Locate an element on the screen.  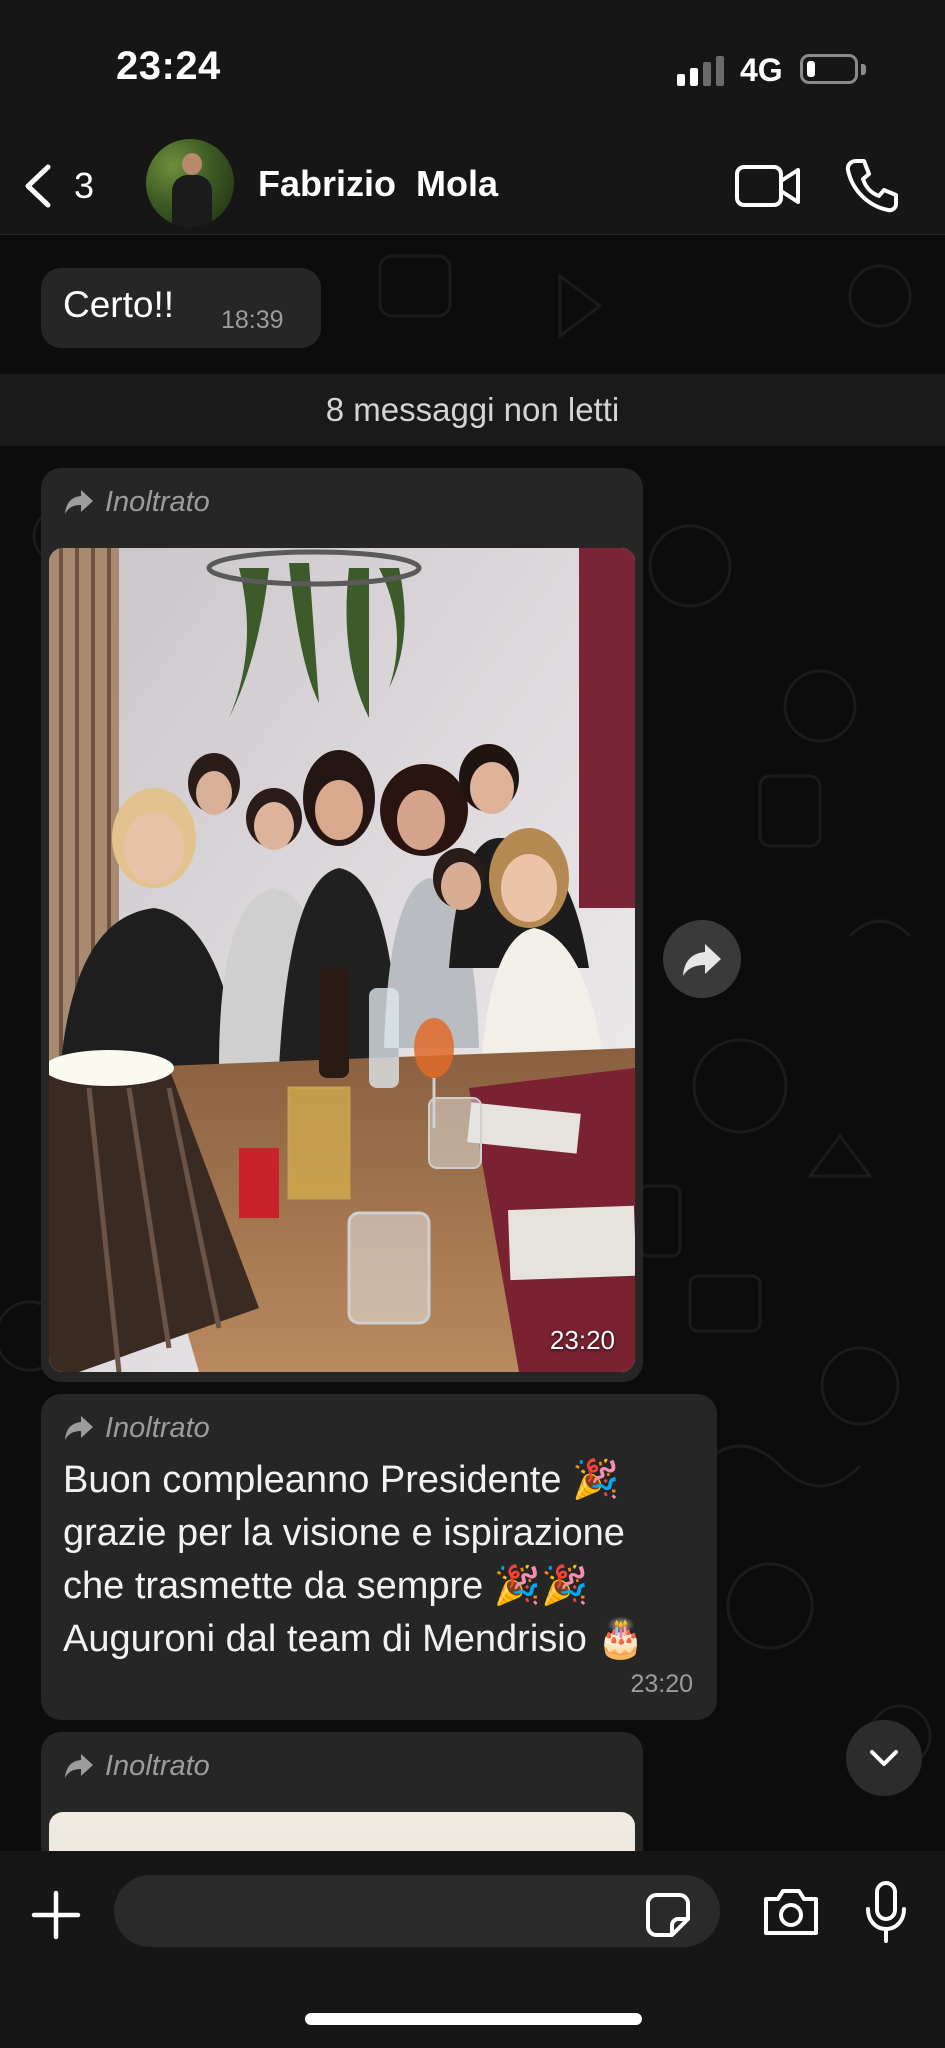
attach-button is located at coordinates (56, 1915).